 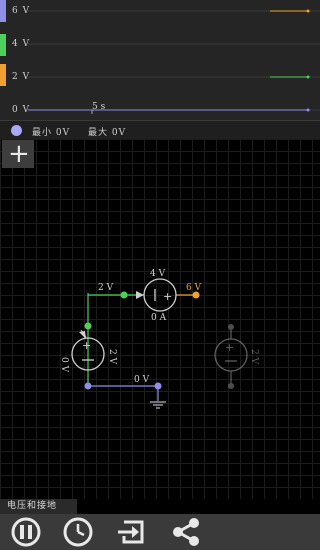 What do you see at coordinates (124, 295) in the screenshot?
I see `node-green-top` at bounding box center [124, 295].